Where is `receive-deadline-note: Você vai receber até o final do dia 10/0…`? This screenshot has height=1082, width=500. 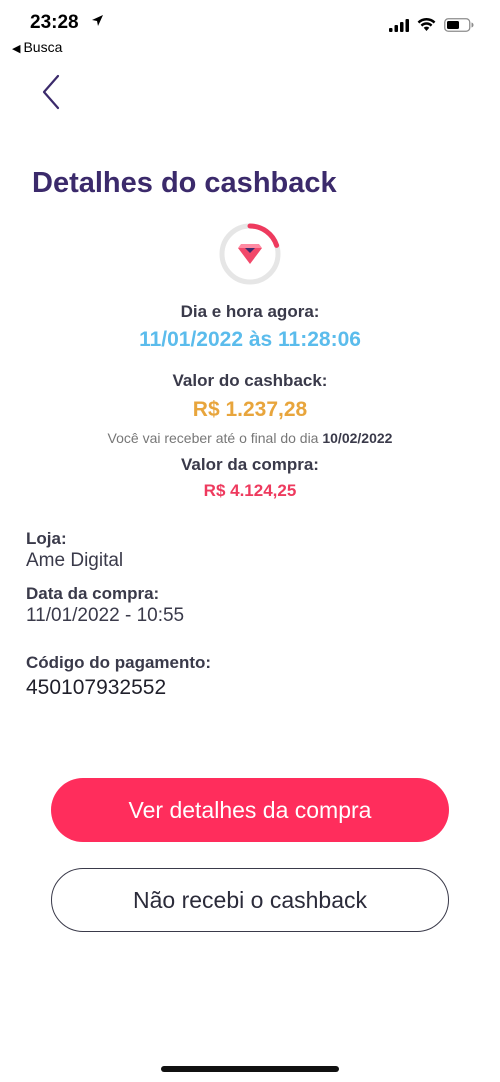 receive-deadline-note: Você vai receber até o final do dia 10/0… is located at coordinates (250, 438).